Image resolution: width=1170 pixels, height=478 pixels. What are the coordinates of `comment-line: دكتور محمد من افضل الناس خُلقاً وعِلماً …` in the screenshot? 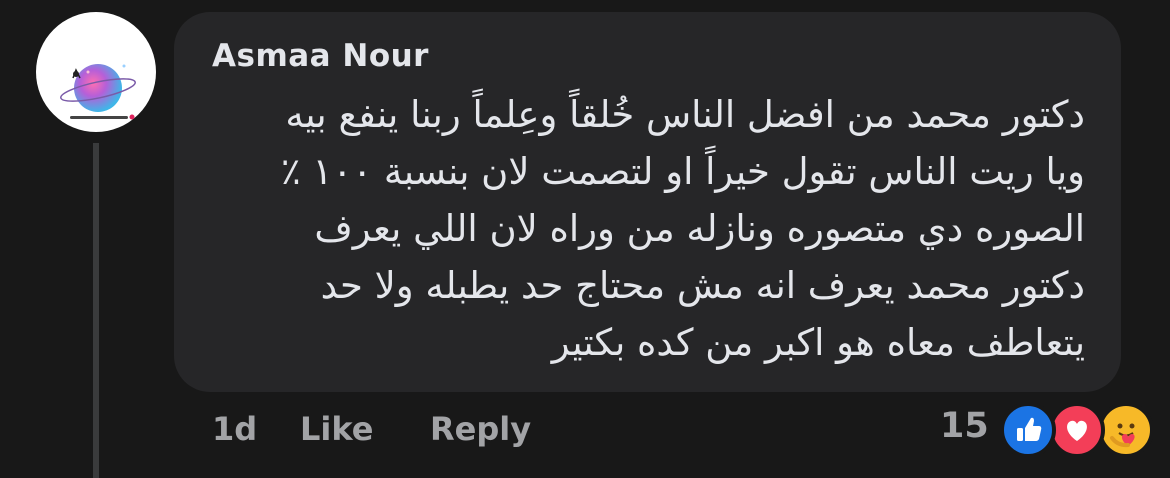 It's located at (685, 114).